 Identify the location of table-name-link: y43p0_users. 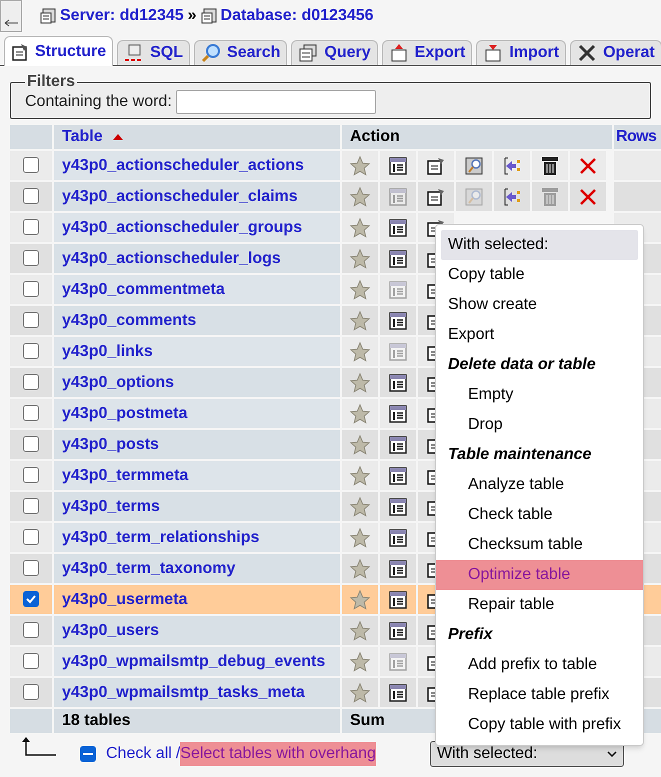
(110, 630).